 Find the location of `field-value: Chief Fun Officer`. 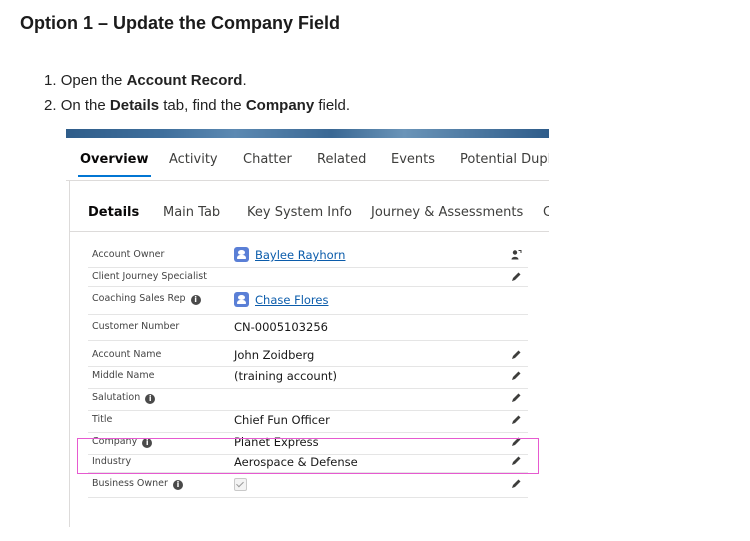

field-value: Chief Fun Officer is located at coordinates (282, 420).